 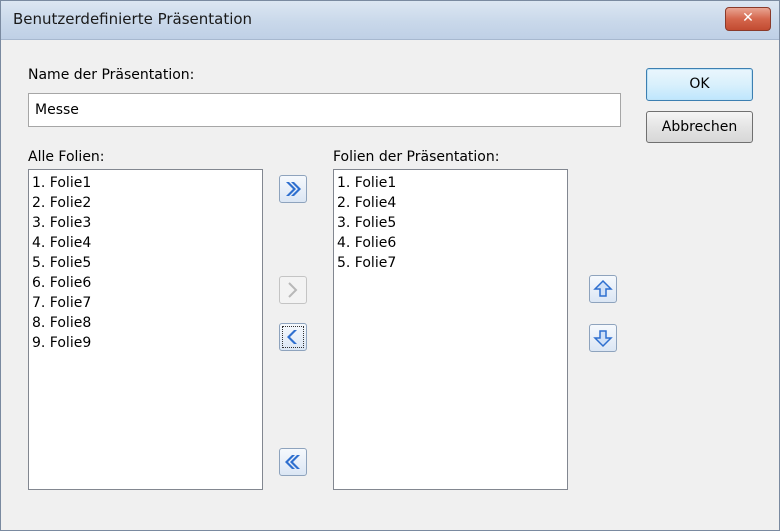 What do you see at coordinates (450, 203) in the screenshot?
I see `list-item: 2. Folie4` at bounding box center [450, 203].